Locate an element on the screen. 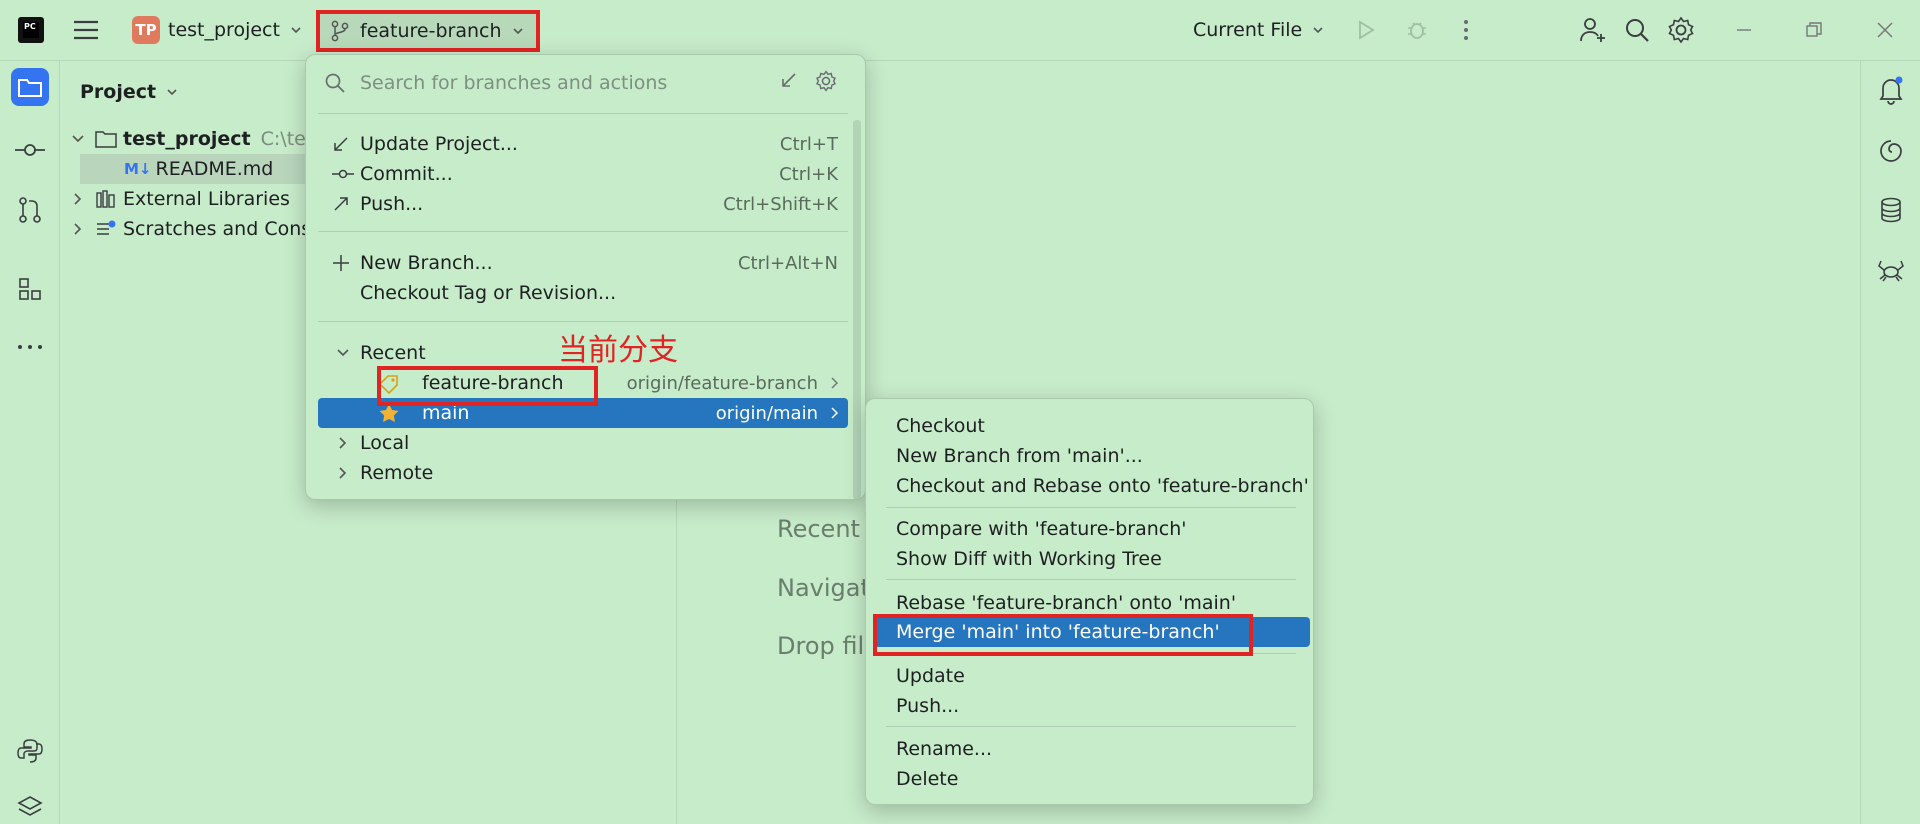 The width and height of the screenshot is (1920, 824). add-user-icon is located at coordinates (1592, 30).